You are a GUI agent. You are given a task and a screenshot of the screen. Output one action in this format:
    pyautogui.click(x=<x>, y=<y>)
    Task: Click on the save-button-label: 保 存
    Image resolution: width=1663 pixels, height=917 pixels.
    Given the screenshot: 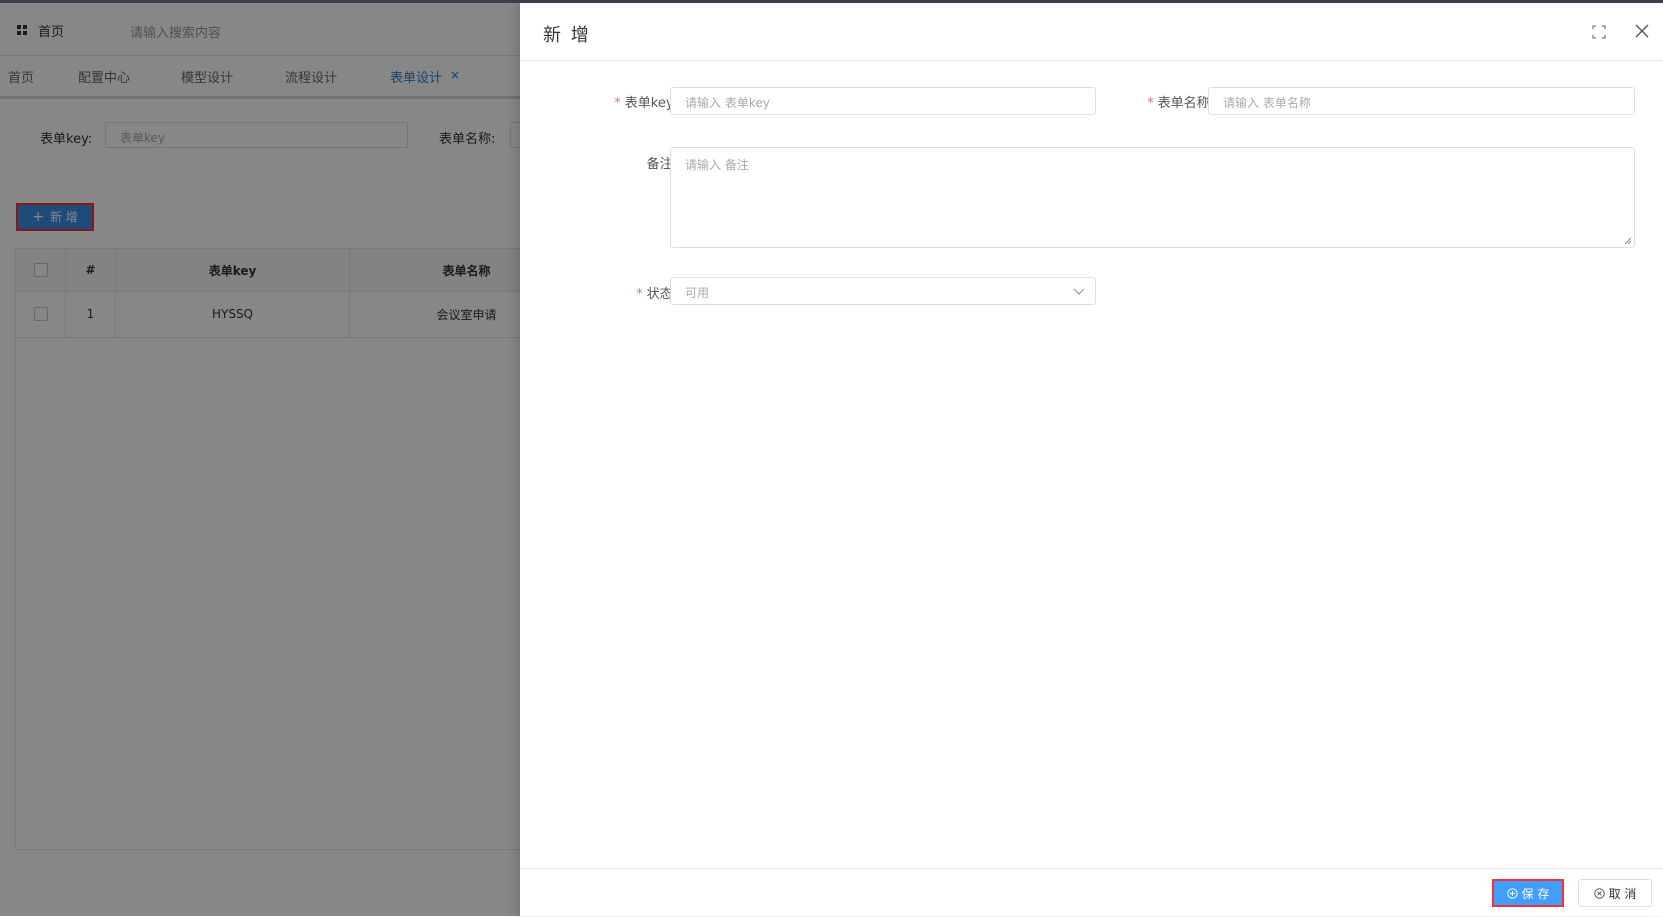 What is the action you would take?
    pyautogui.click(x=1535, y=893)
    